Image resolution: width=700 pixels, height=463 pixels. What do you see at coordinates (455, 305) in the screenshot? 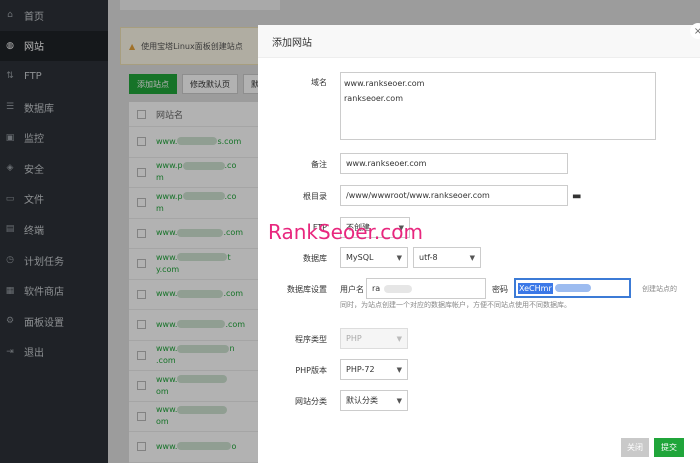
I see `database-hint: 同时，为站点创建一个对应的数据库帐户，方便不同站点使用不同数据库。` at bounding box center [455, 305].